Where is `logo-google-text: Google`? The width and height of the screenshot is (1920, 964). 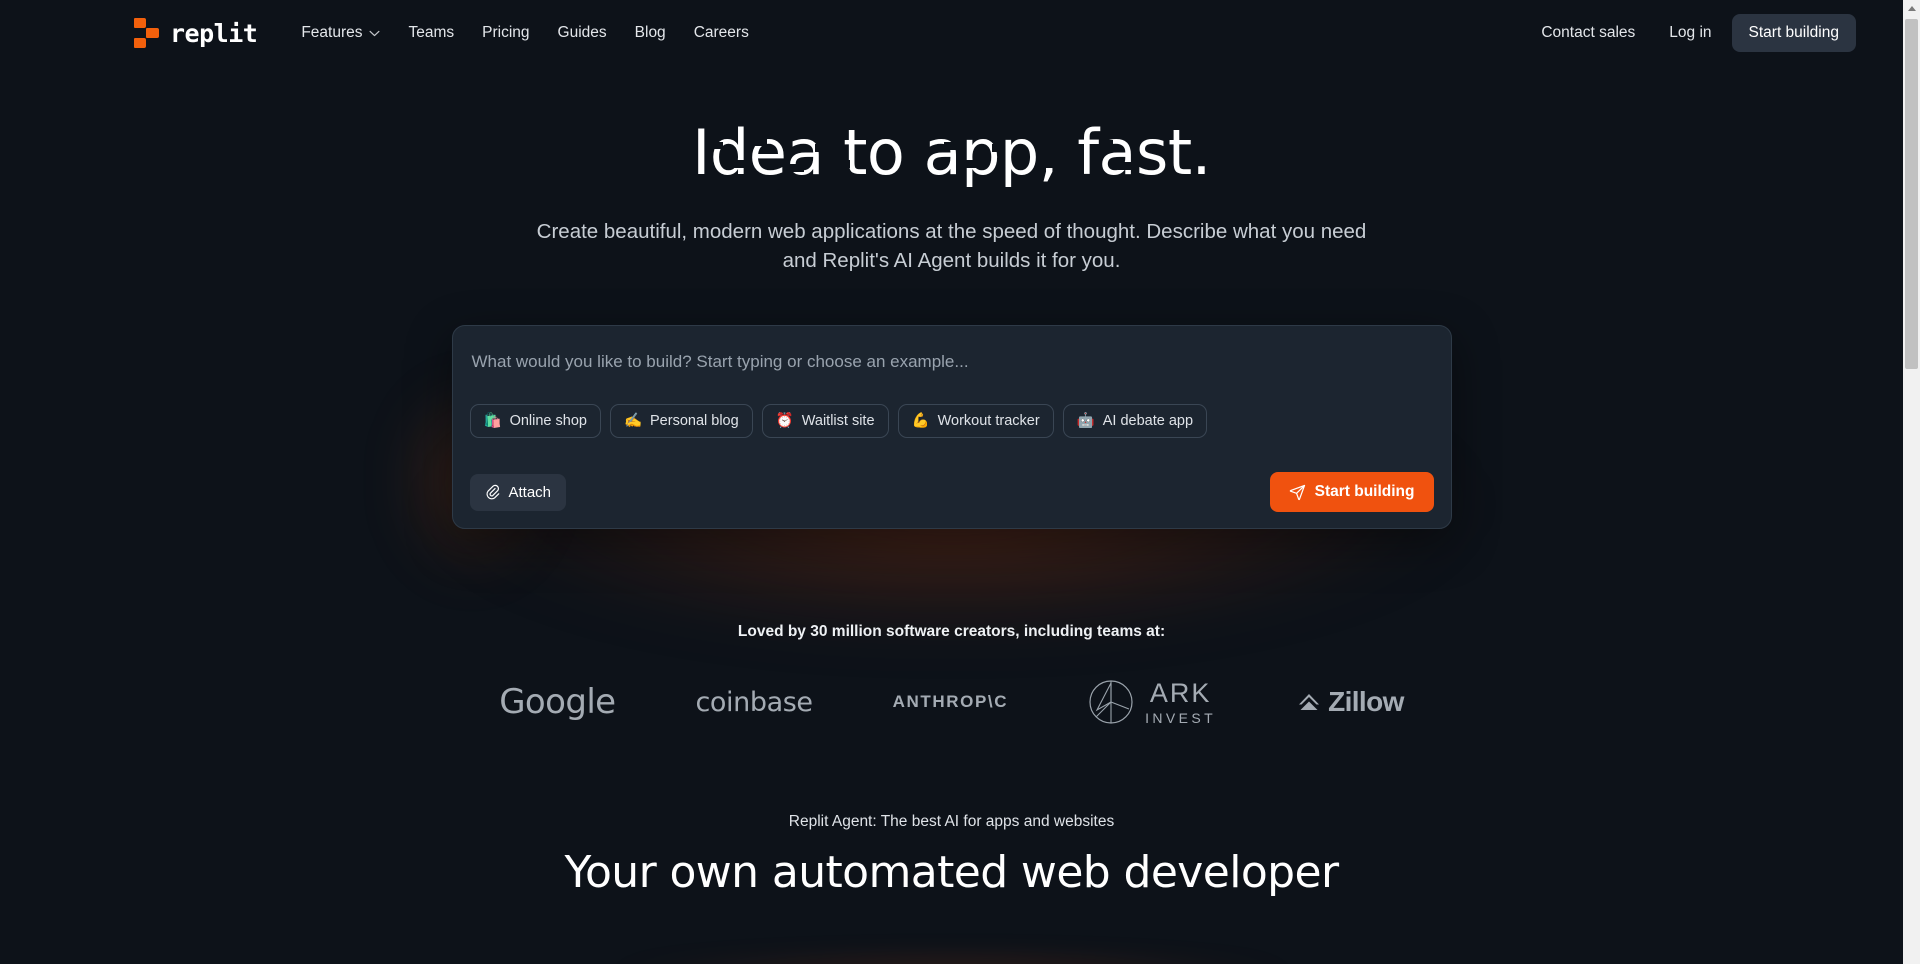
logo-google-text: Google is located at coordinates (557, 702).